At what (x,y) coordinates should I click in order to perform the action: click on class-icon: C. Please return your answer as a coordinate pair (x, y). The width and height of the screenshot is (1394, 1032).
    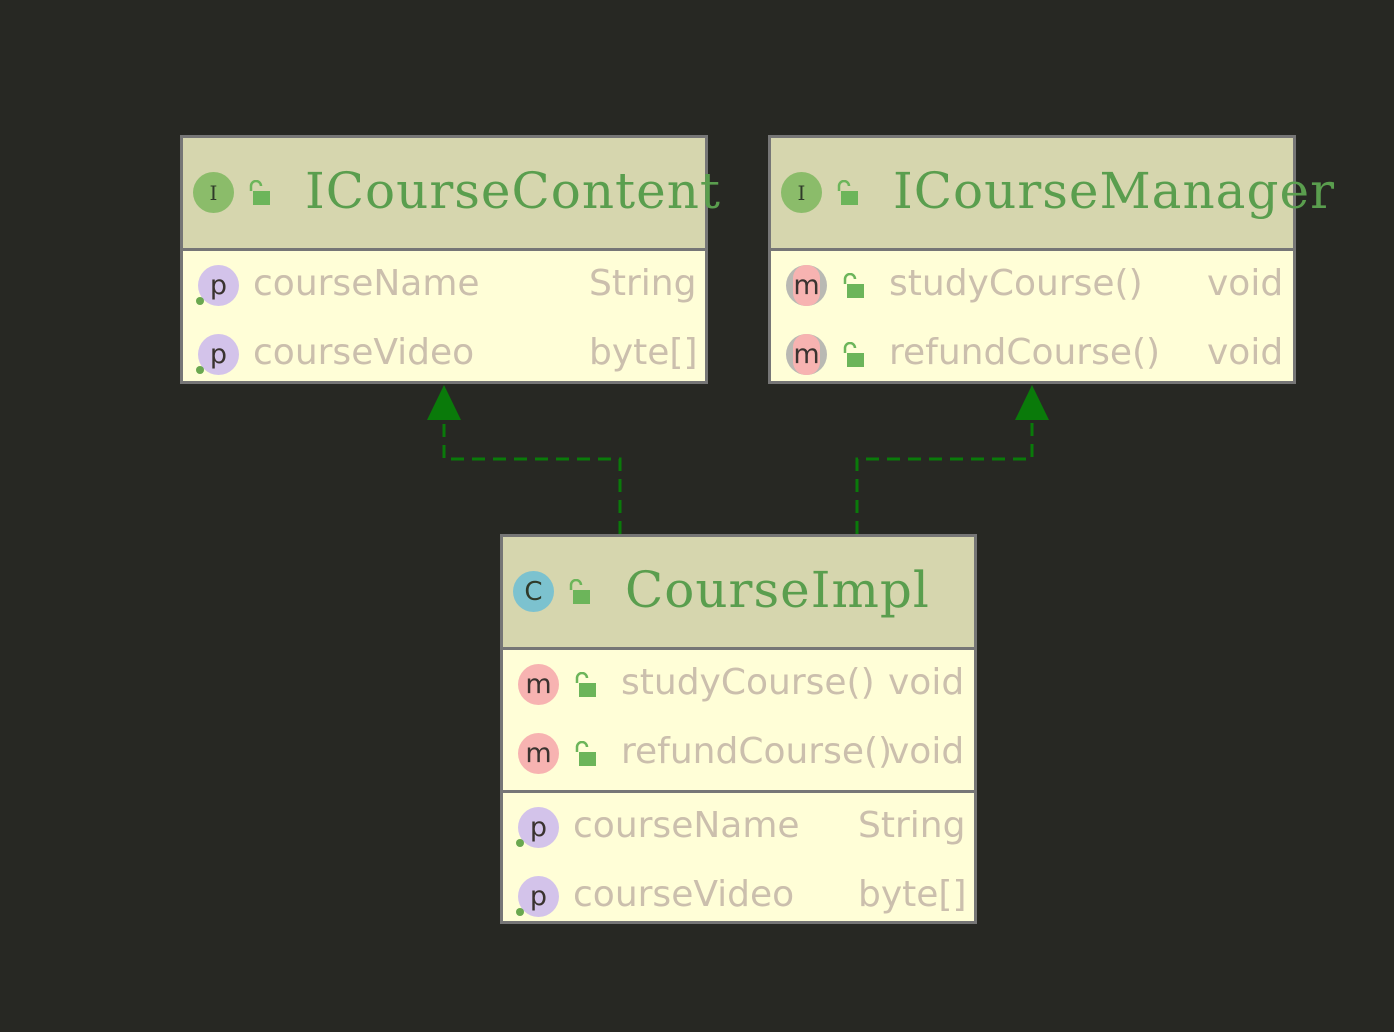
    Looking at the image, I should click on (533, 591).